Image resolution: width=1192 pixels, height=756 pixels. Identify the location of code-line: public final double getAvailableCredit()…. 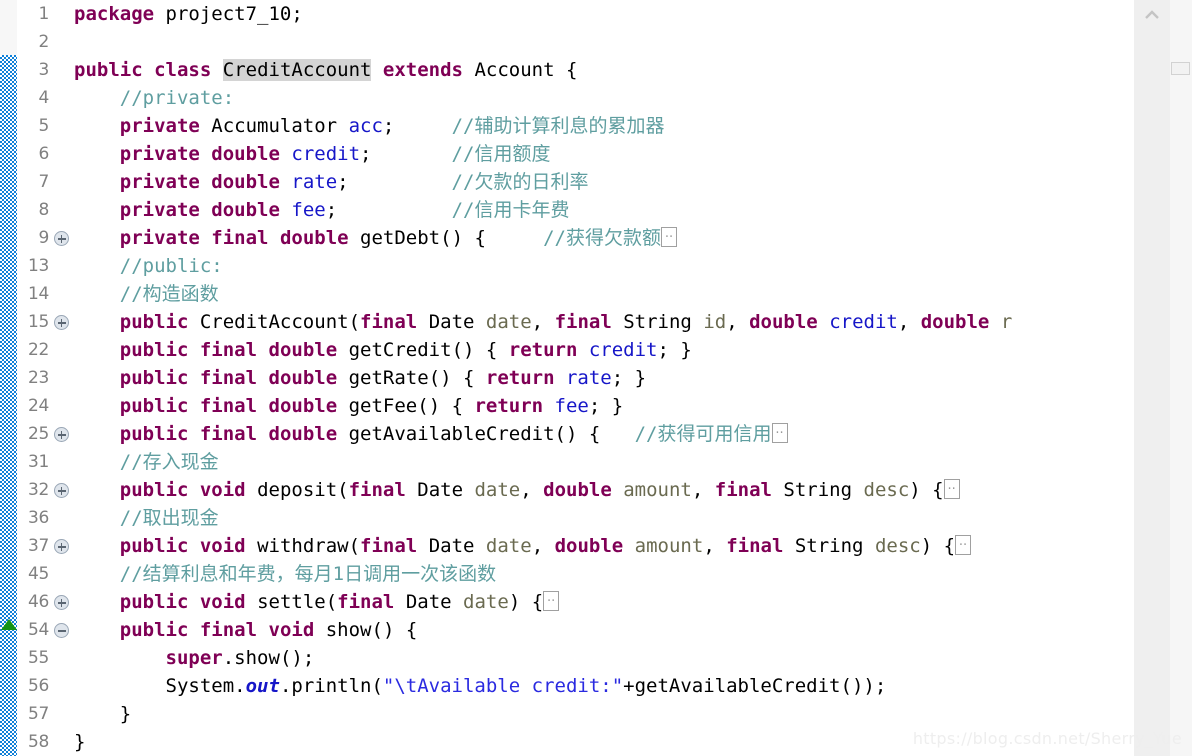
(431, 434).